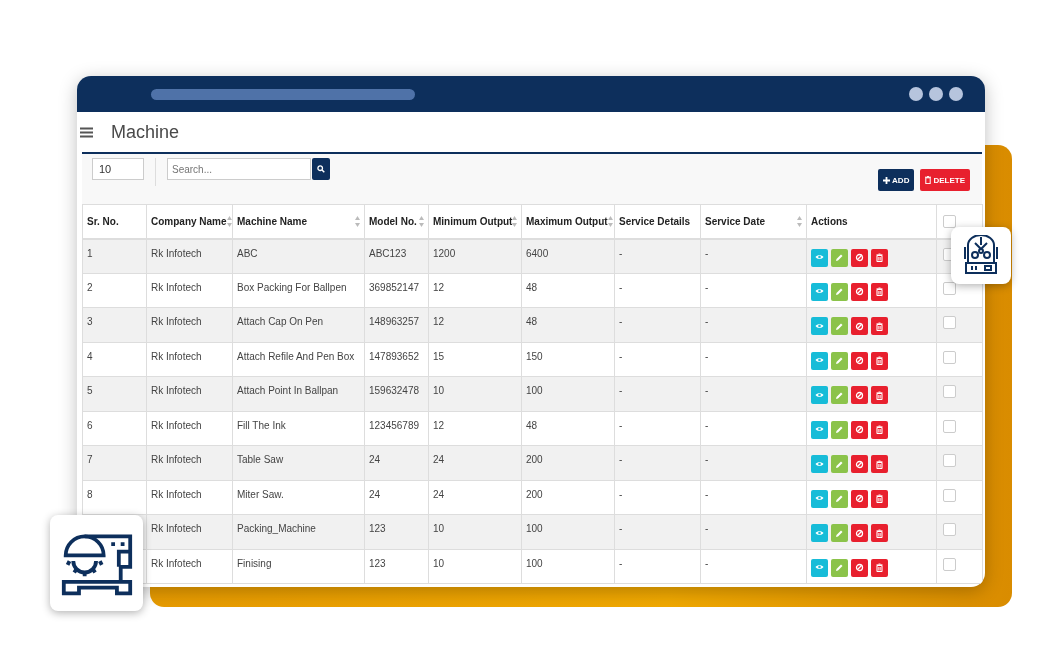 The image size is (1062, 665). I want to click on table-cell: 6, so click(114, 428).